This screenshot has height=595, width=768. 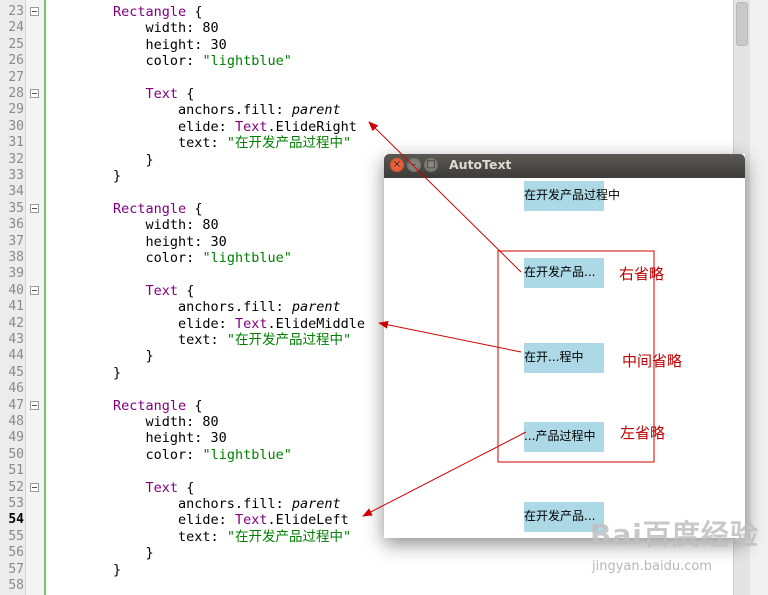 I want to click on code-text: text: "在开发产品过程中", so click(x=199, y=537).